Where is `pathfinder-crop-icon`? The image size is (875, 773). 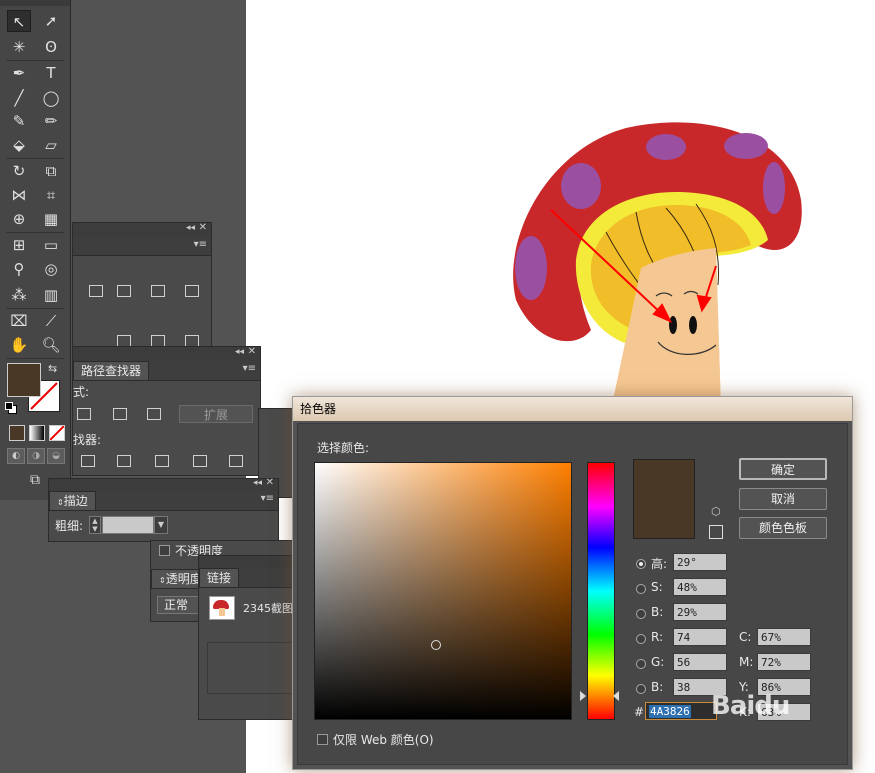 pathfinder-crop-icon is located at coordinates (200, 461).